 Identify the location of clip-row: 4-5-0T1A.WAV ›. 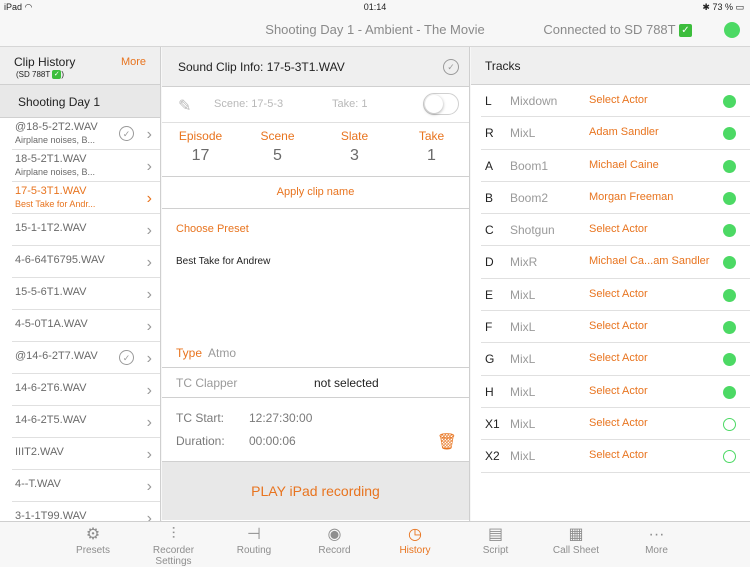
(86, 326).